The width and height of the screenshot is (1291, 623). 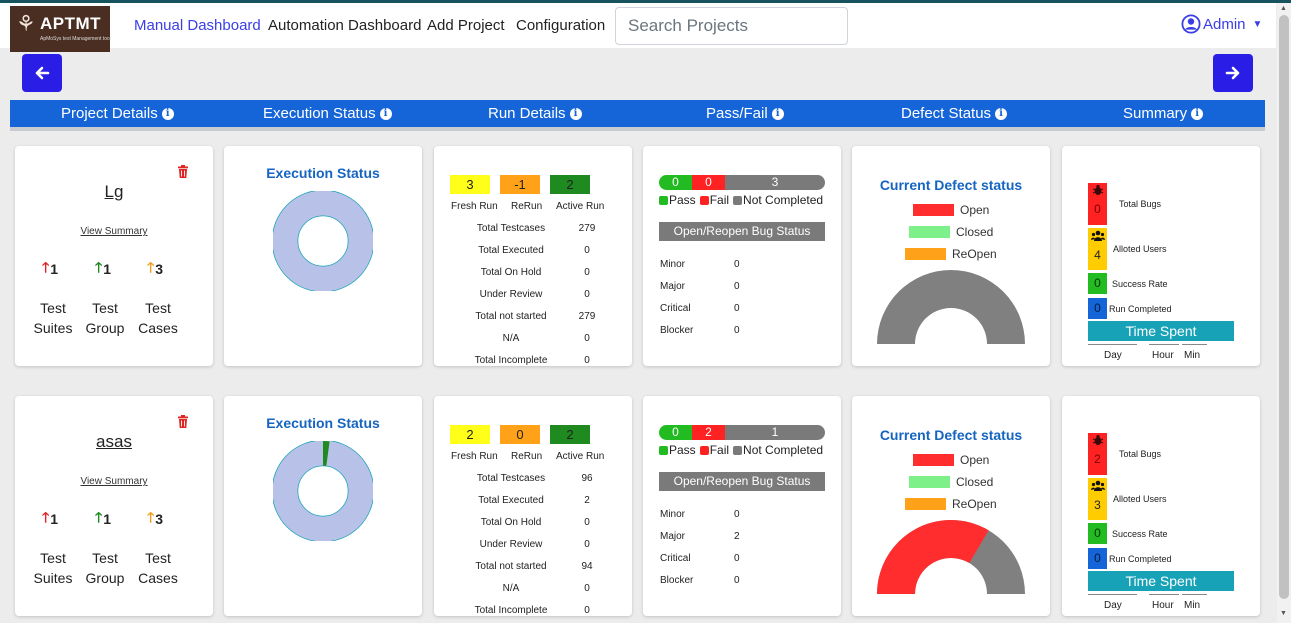 What do you see at coordinates (775, 432) in the screenshot?
I see `not-completed-segment: 1` at bounding box center [775, 432].